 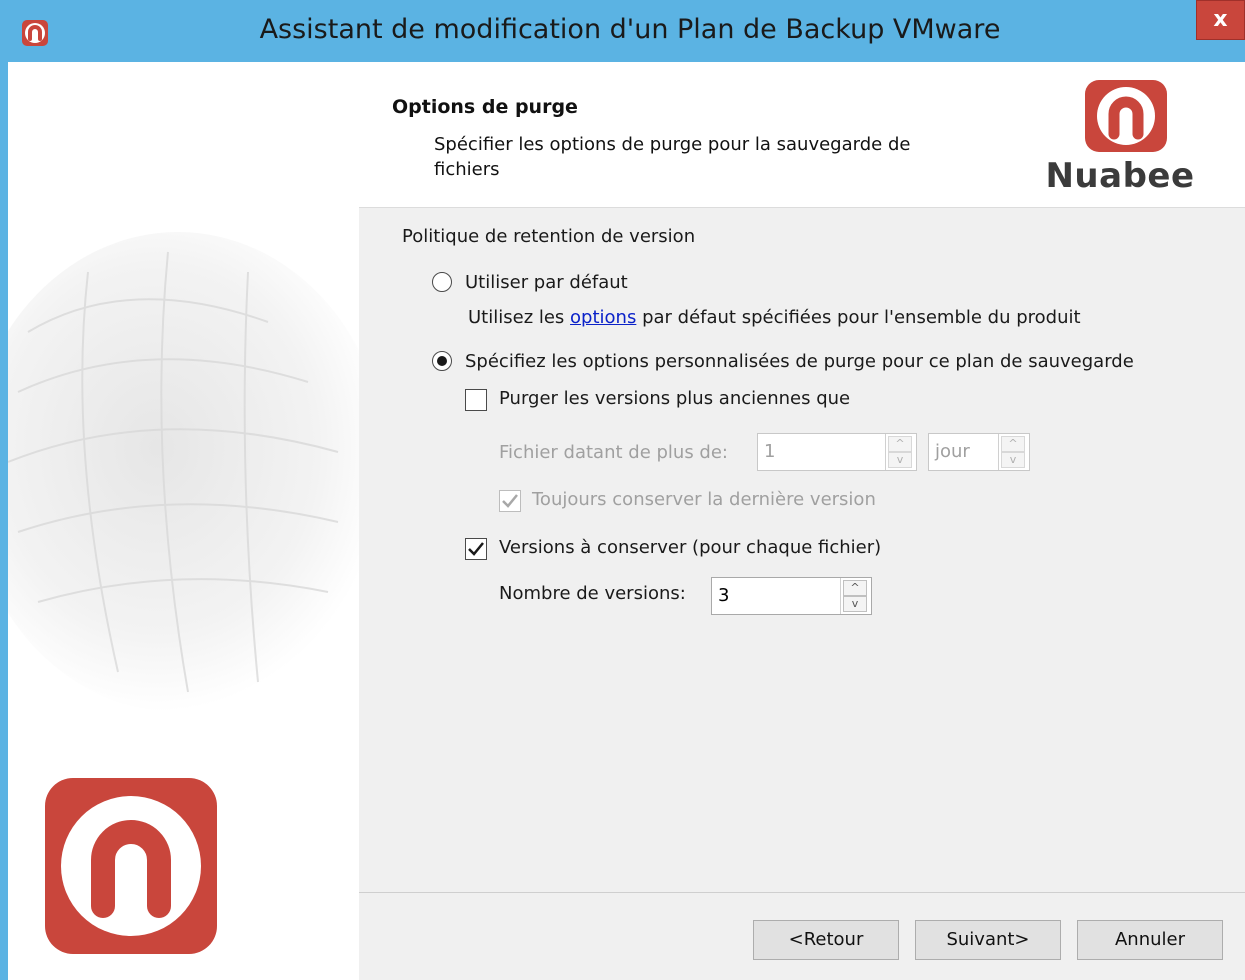 I want to click on file-age-arrows: ^ v, so click(x=900, y=452).